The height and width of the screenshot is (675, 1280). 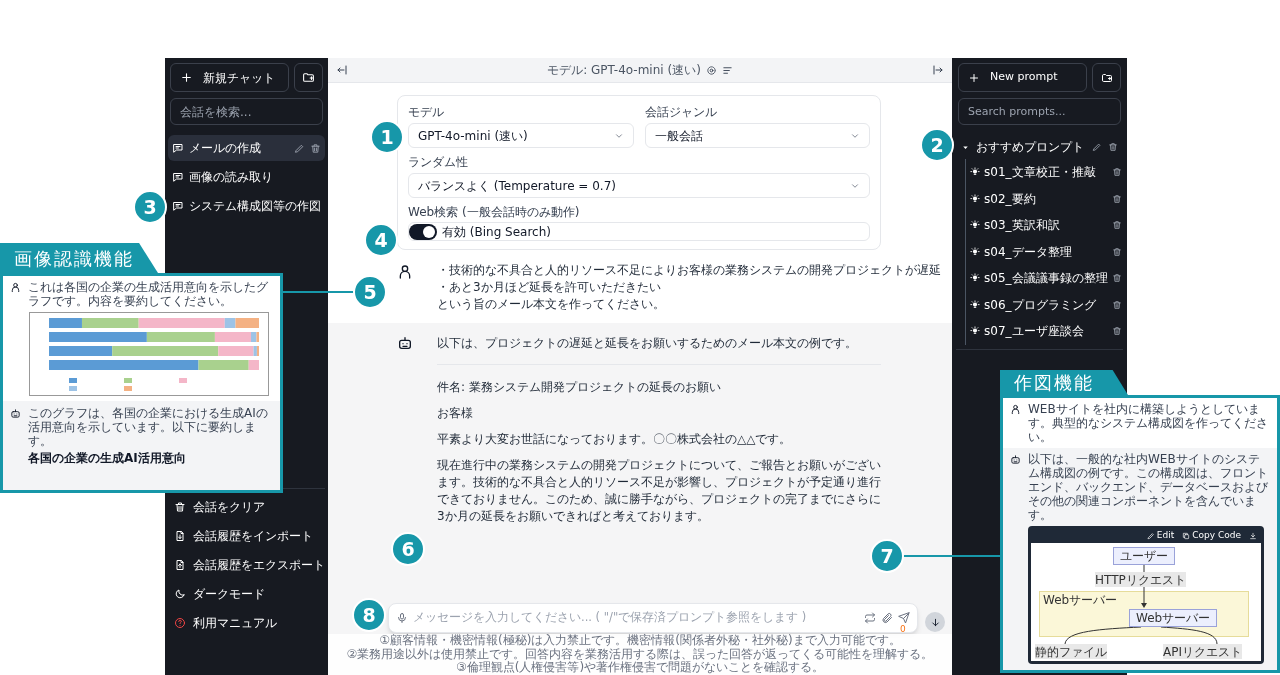 What do you see at coordinates (1046, 172) in the screenshot?
I see `prompt-item: s01_文章校正・推敲` at bounding box center [1046, 172].